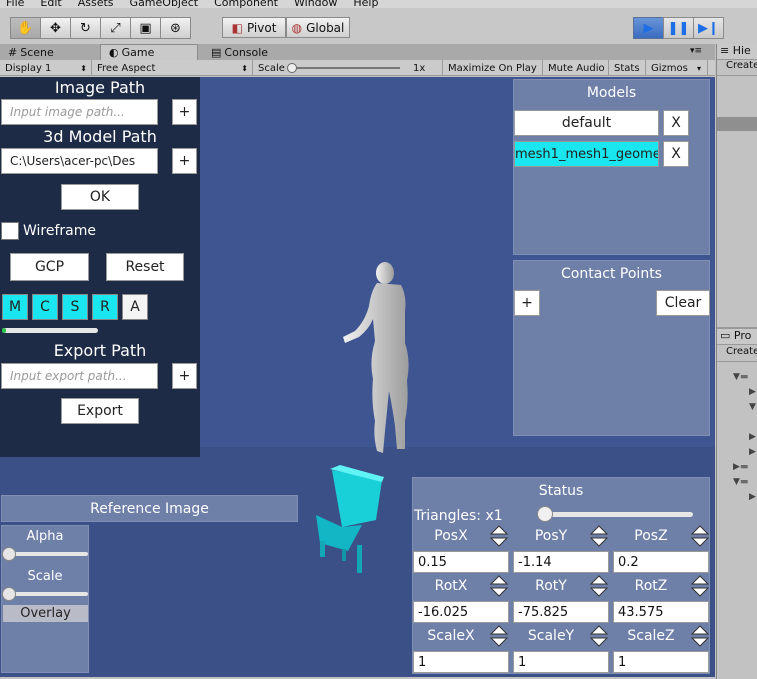 Image resolution: width=757 pixels, height=679 pixels. What do you see at coordinates (75, 307) in the screenshot?
I see `toggle-s: S` at bounding box center [75, 307].